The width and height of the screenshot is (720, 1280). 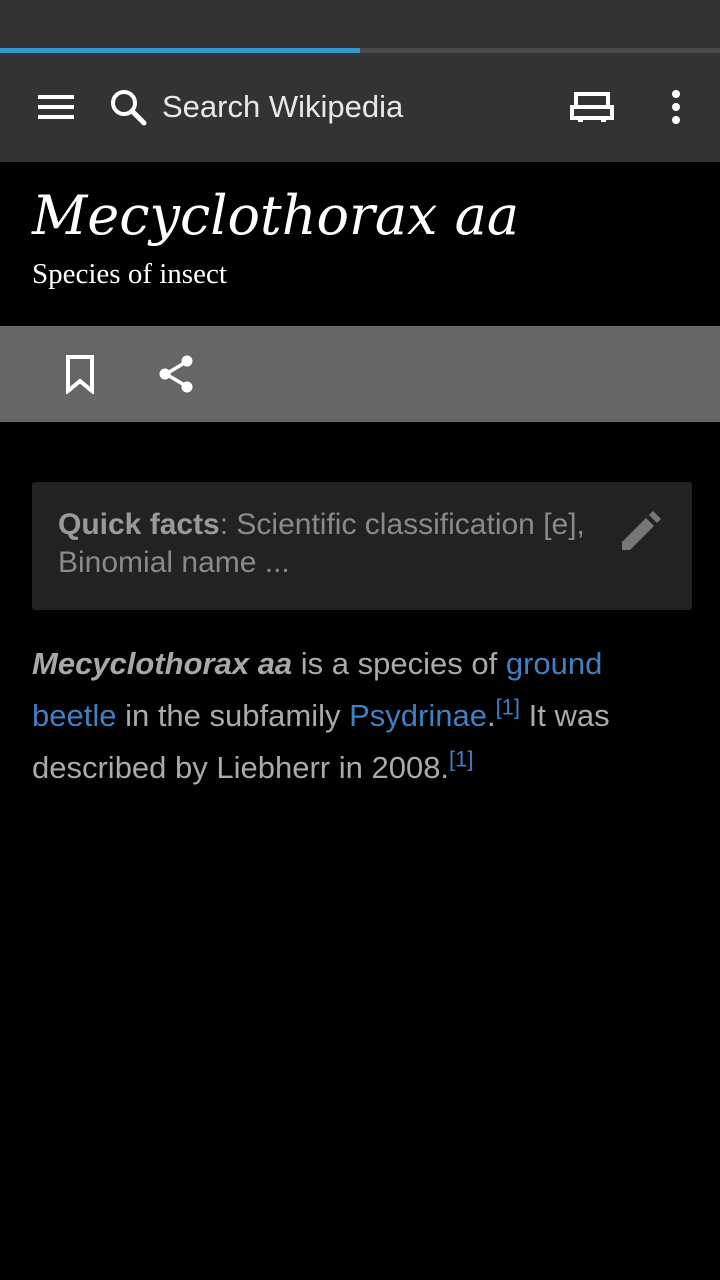 What do you see at coordinates (360, 374) in the screenshot?
I see `article-action-bar` at bounding box center [360, 374].